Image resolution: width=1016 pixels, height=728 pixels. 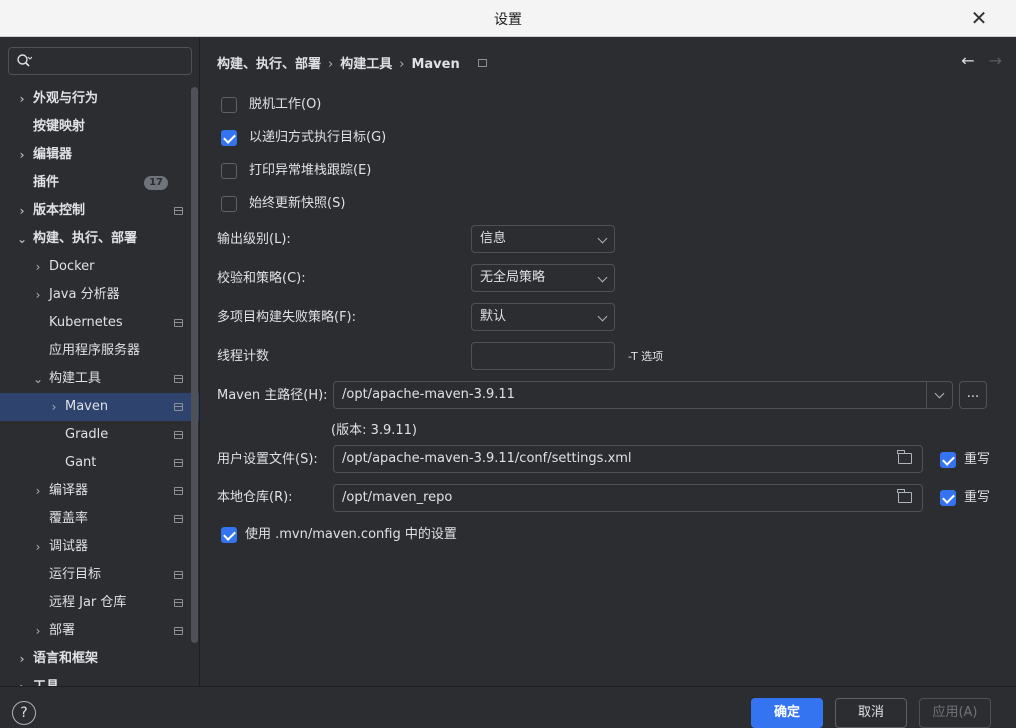 What do you see at coordinates (99, 211) in the screenshot?
I see `sidebar-item: › 版本控制` at bounding box center [99, 211].